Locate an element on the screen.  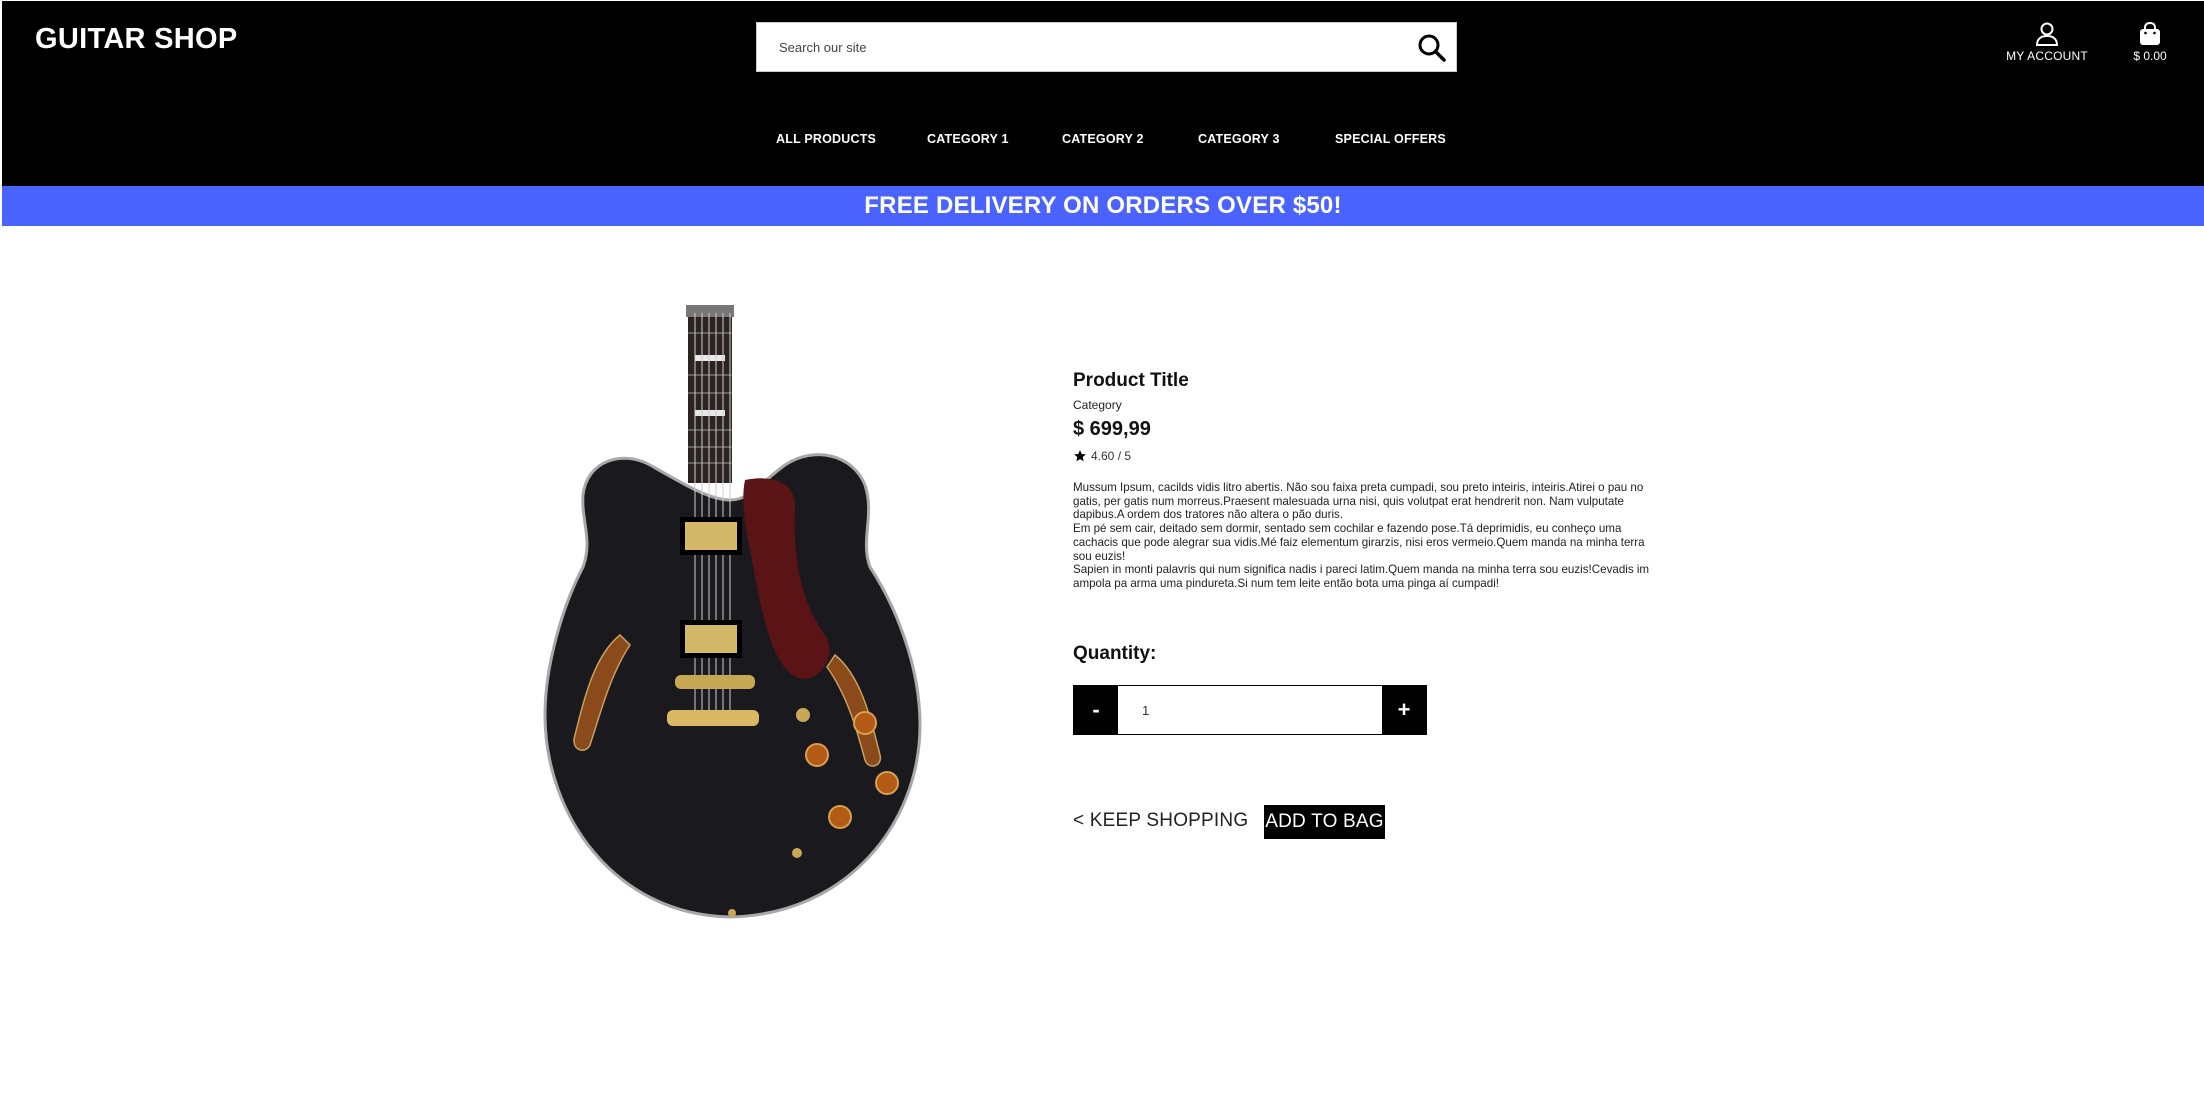
quantity-input is located at coordinates (1250, 710).